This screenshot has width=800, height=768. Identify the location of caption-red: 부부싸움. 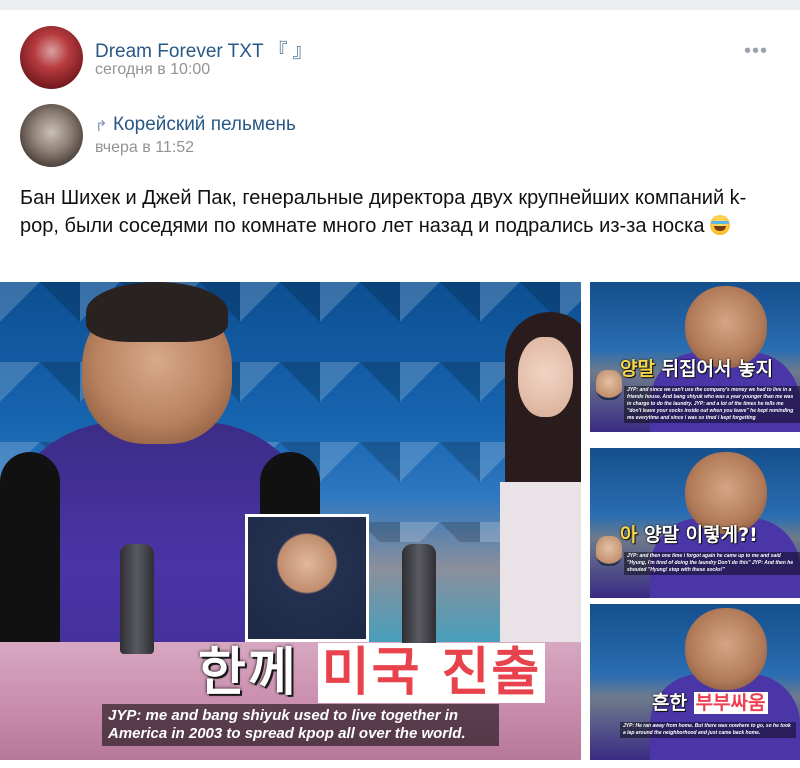
(730, 703).